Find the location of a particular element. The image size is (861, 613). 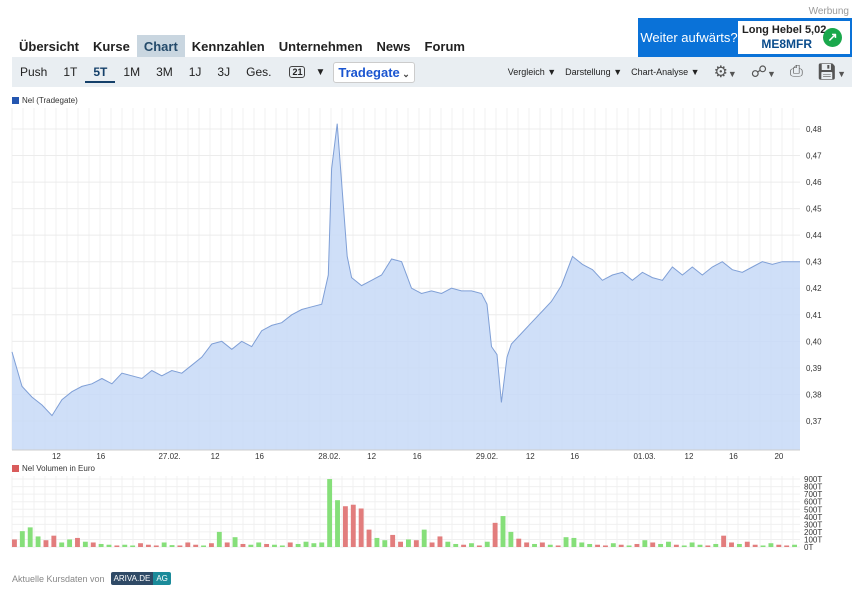

y-tick-label: 900T is located at coordinates (813, 479).